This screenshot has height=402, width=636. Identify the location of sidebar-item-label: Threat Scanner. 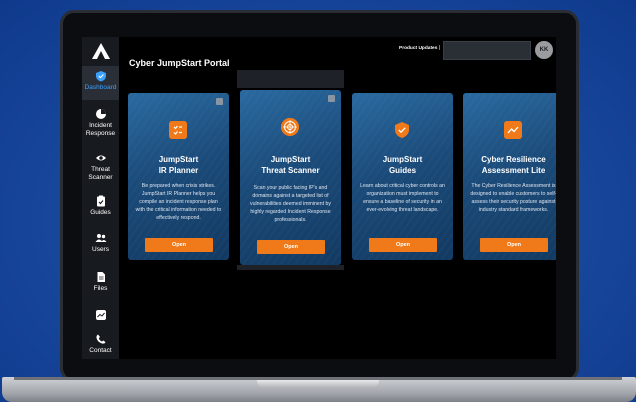
(100, 173).